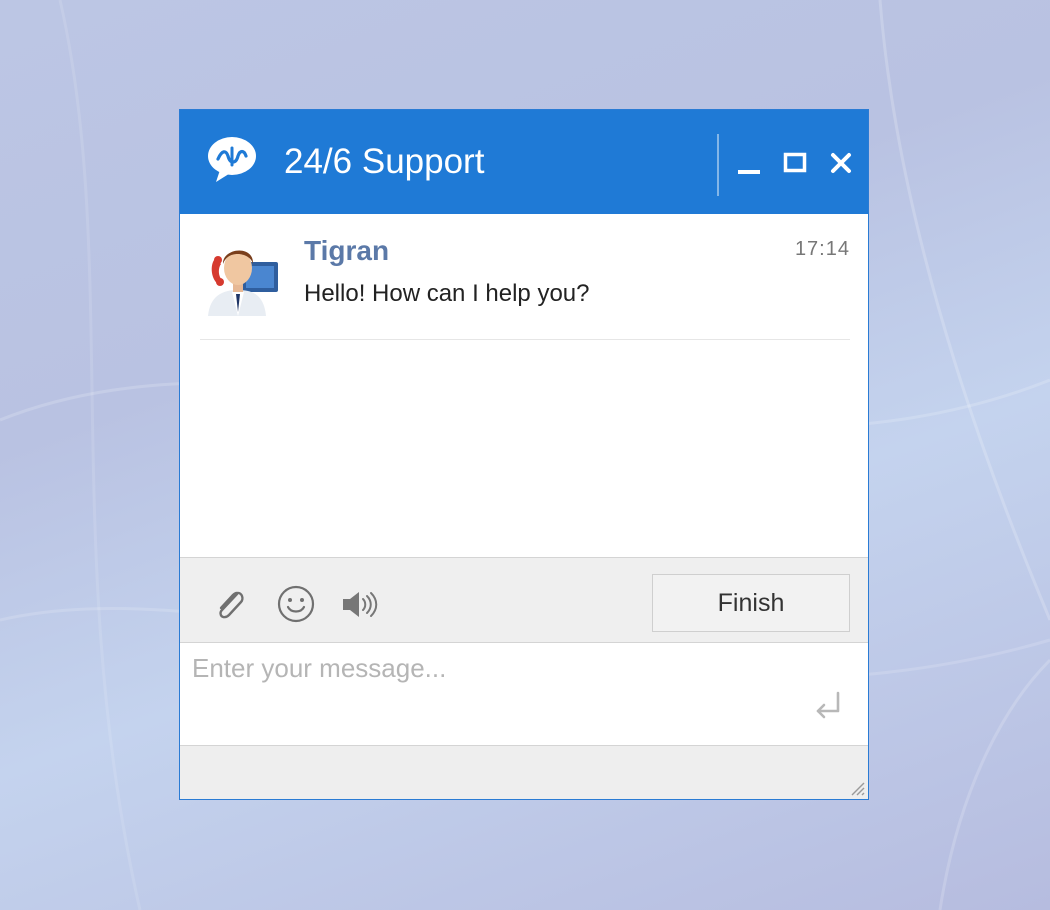 This screenshot has width=1050, height=910. Describe the element at coordinates (243, 283) in the screenshot. I see `support-agent-avatar` at that location.